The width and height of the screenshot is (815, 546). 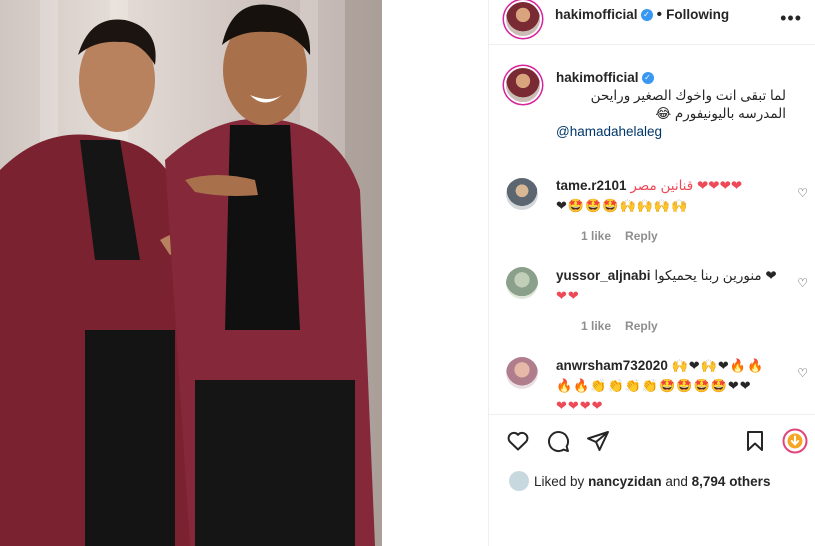 I want to click on download-icon, so click(x=795, y=441).